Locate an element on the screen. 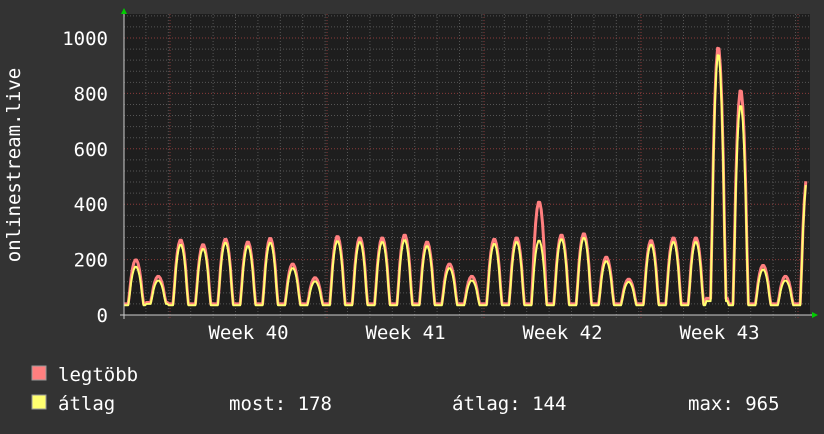 The width and height of the screenshot is (824, 434). legend-swatch-max is located at coordinates (39, 373).